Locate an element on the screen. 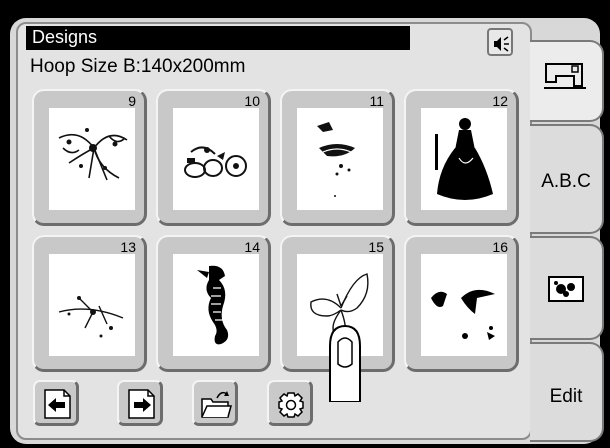 The image size is (610, 448). finger-pointer-icon is located at coordinates (345, 363).